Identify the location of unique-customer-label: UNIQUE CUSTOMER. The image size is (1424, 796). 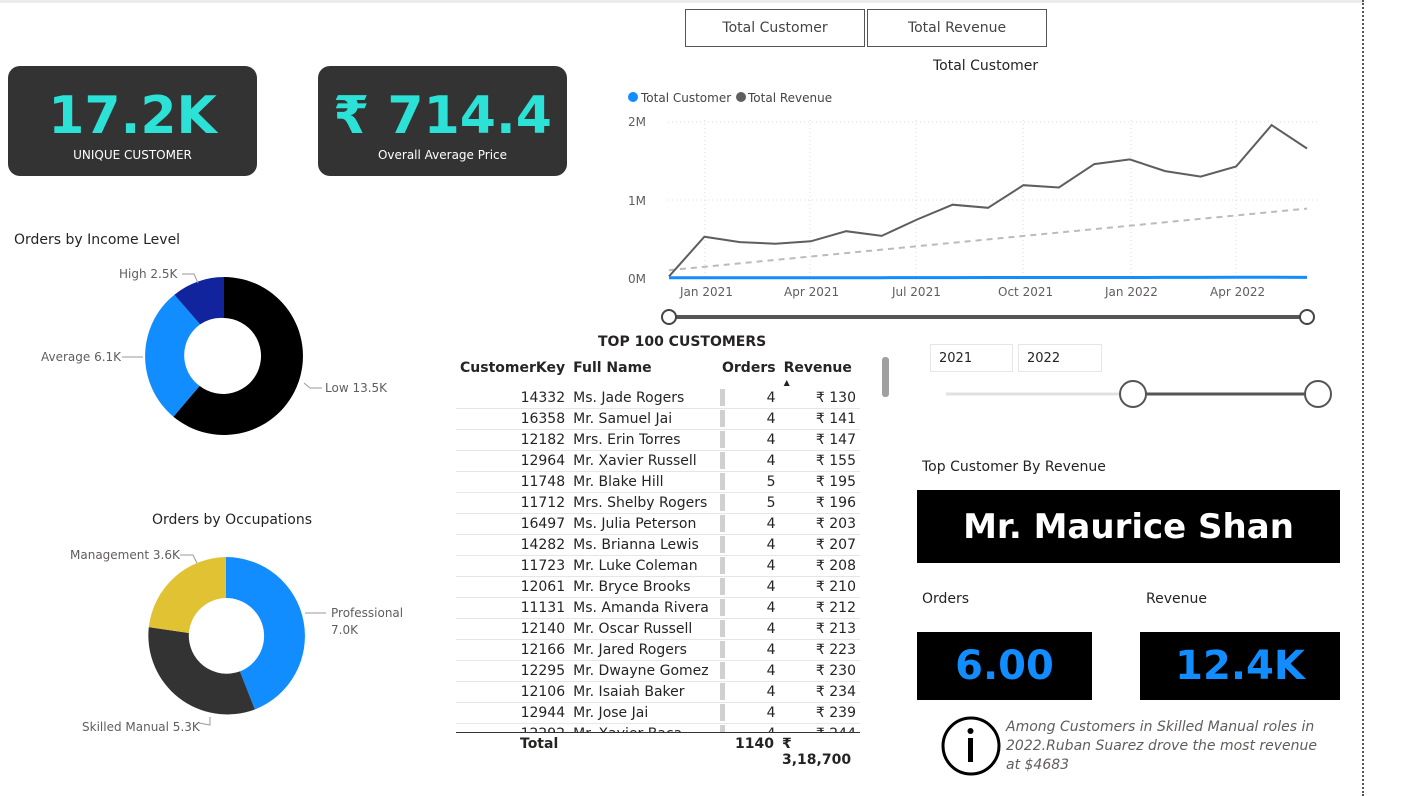
(132, 155).